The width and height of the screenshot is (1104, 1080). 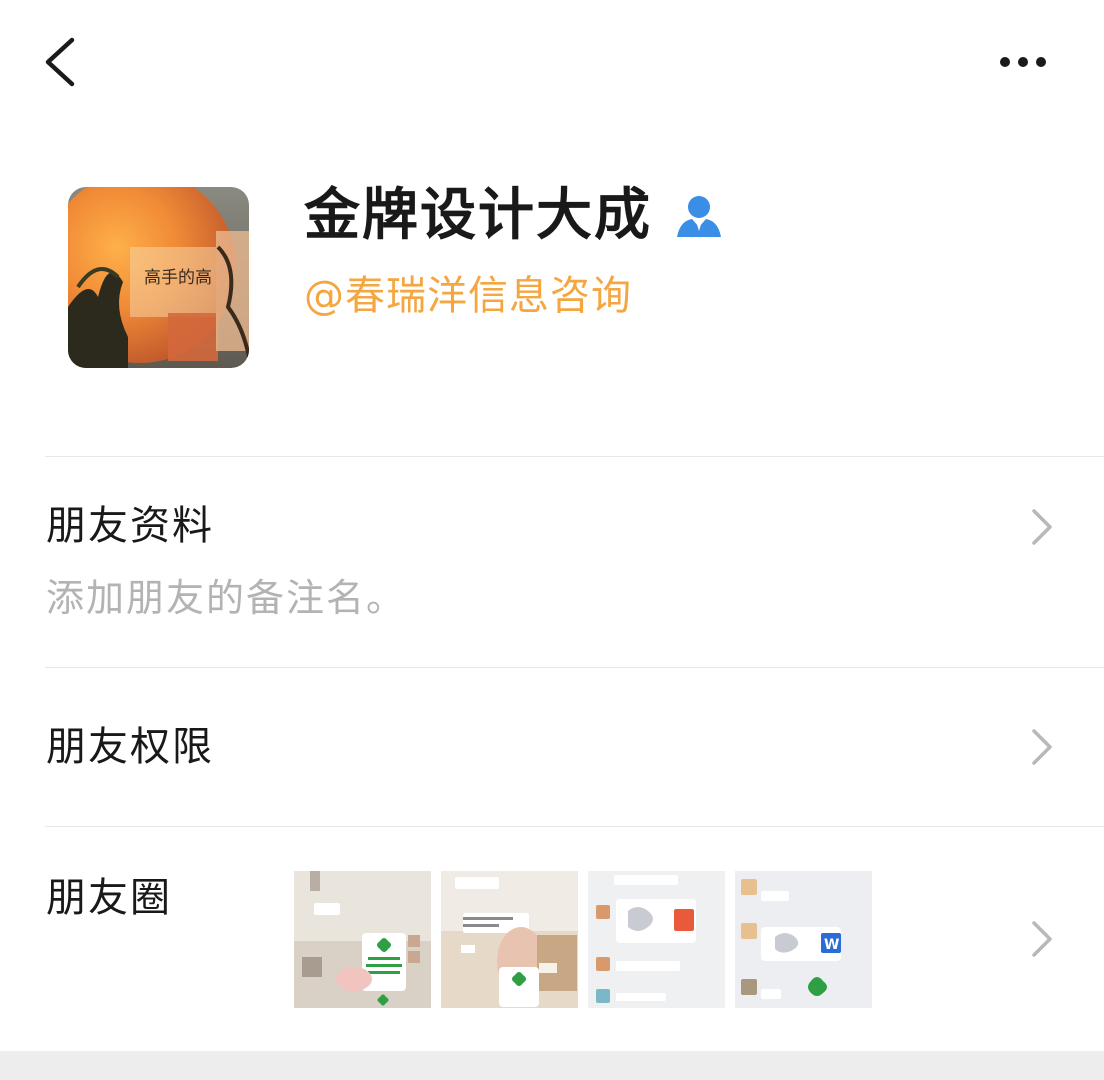 I want to click on more-dots-icon, so click(x=1023, y=62).